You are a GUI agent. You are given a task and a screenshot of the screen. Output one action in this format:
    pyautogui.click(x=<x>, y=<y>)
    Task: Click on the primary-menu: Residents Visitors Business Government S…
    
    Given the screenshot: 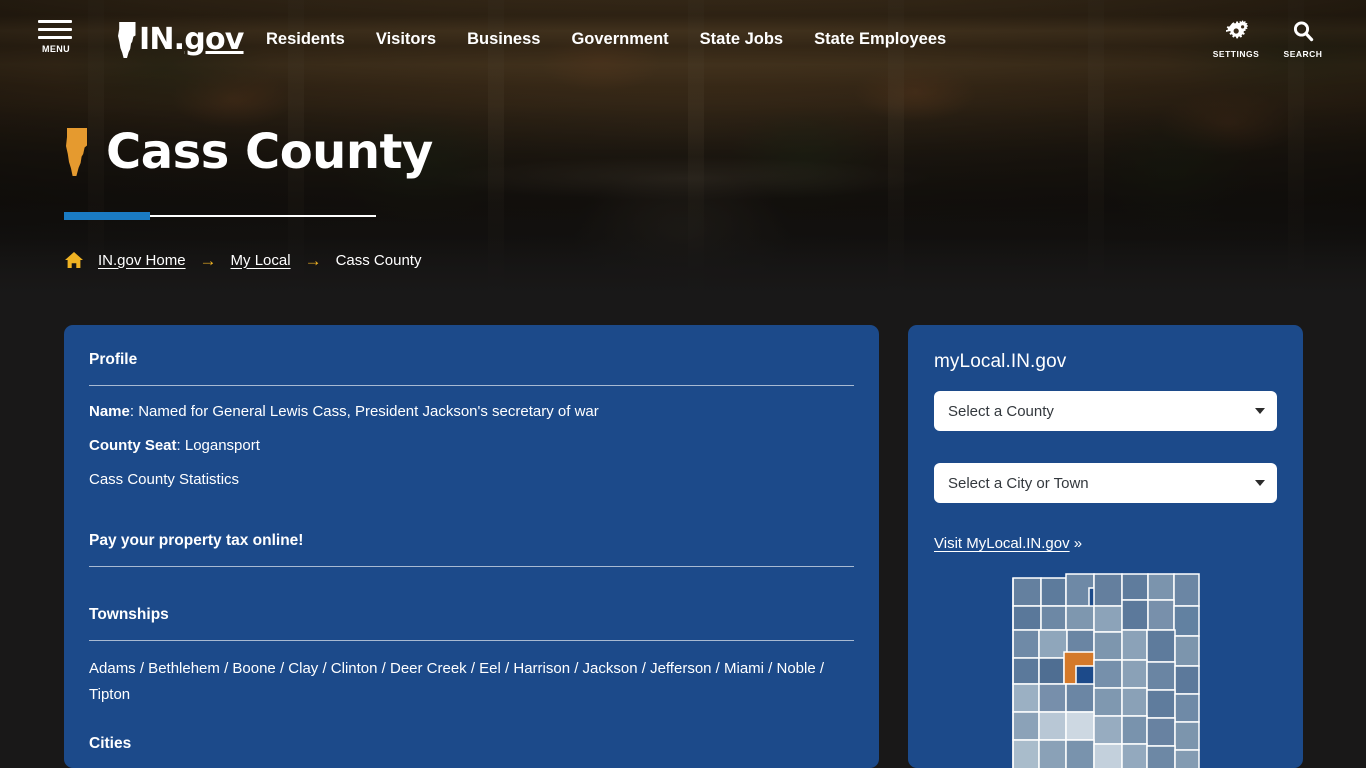 What is the action you would take?
    pyautogui.click(x=621, y=39)
    